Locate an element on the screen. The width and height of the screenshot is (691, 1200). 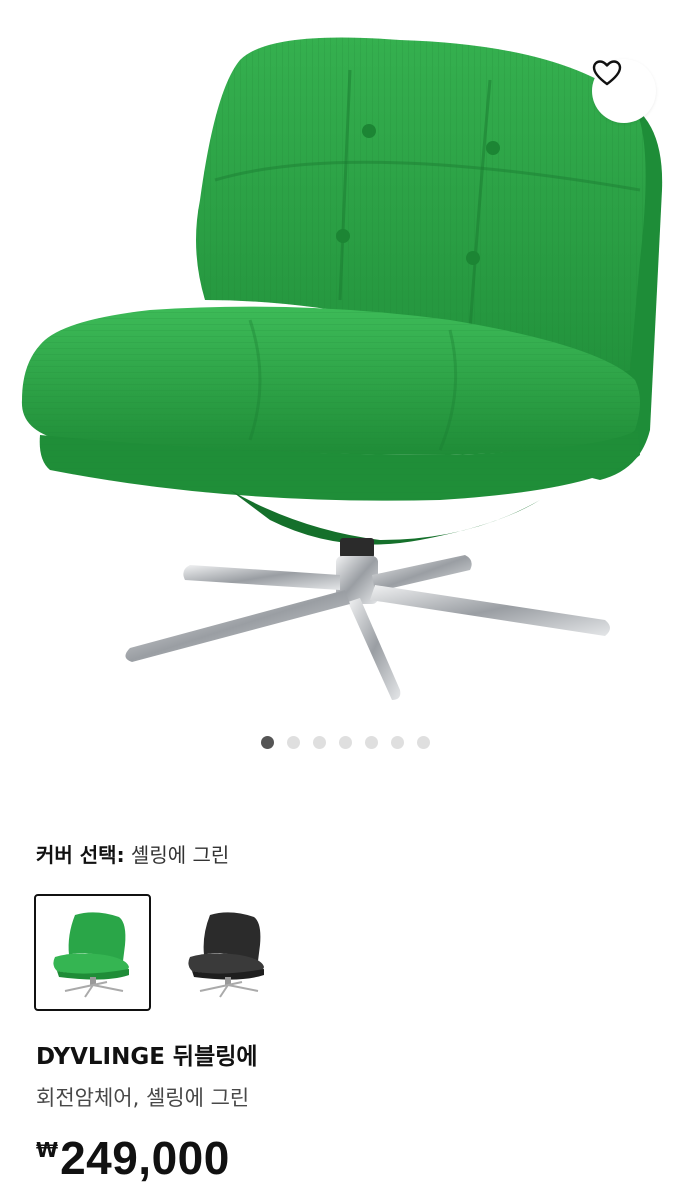
green-chair-thumbnail is located at coordinates (90, 954).